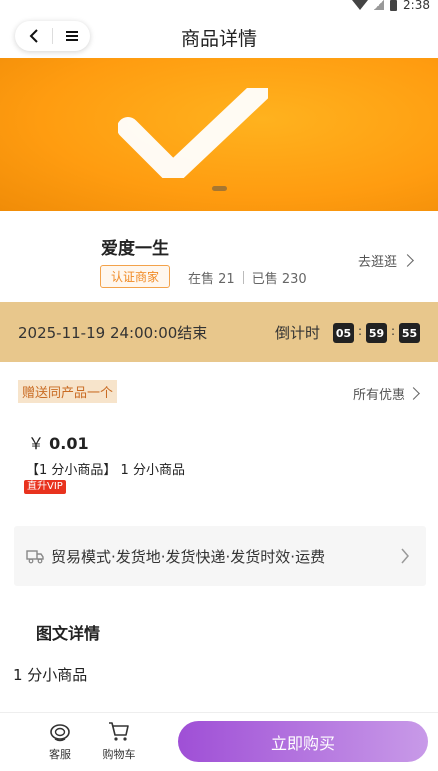 Image resolution: width=438 pixels, height=771 pixels. I want to click on cart-button: 购物车, so click(119, 741).